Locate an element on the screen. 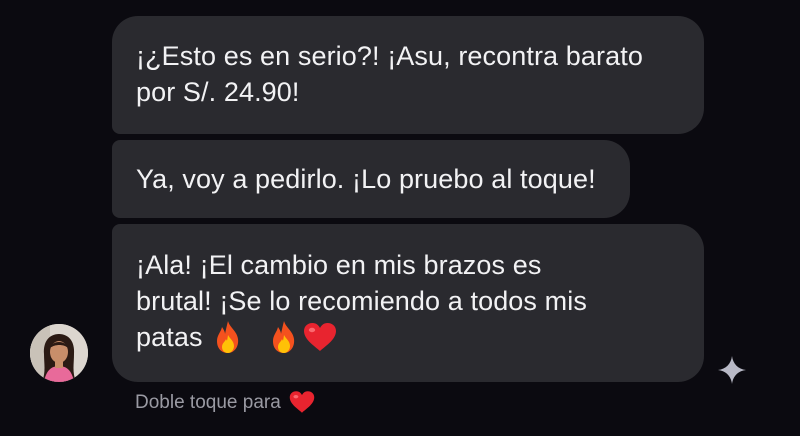  message-text-line: brutal! ¡Se lo recomiendo a todos mis is located at coordinates (361, 301).